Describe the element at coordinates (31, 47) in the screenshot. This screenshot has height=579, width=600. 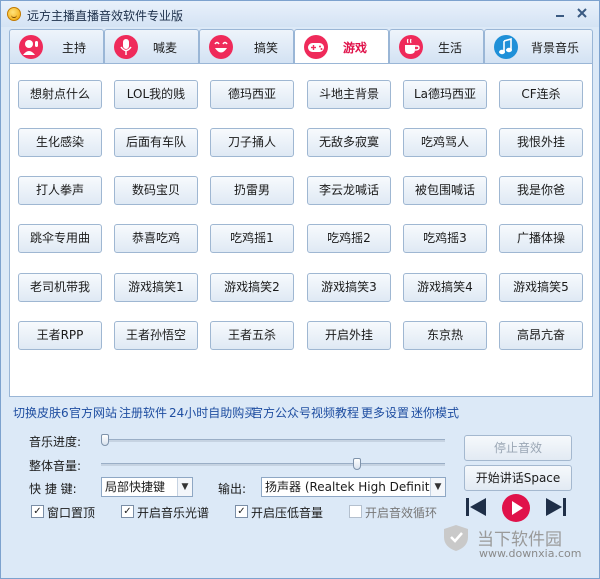
I see `microphone-person-icon` at that location.